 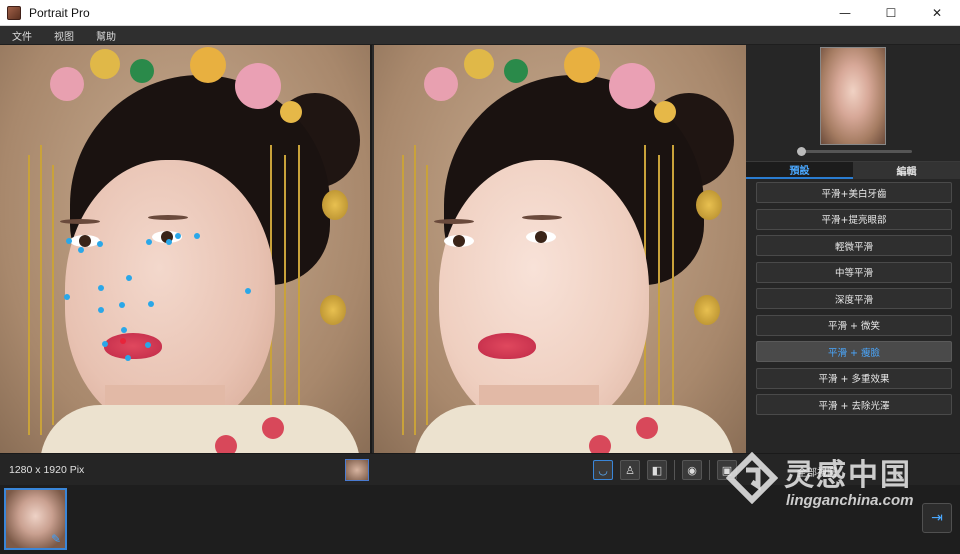 I want to click on preview-slider, so click(x=854, y=151).